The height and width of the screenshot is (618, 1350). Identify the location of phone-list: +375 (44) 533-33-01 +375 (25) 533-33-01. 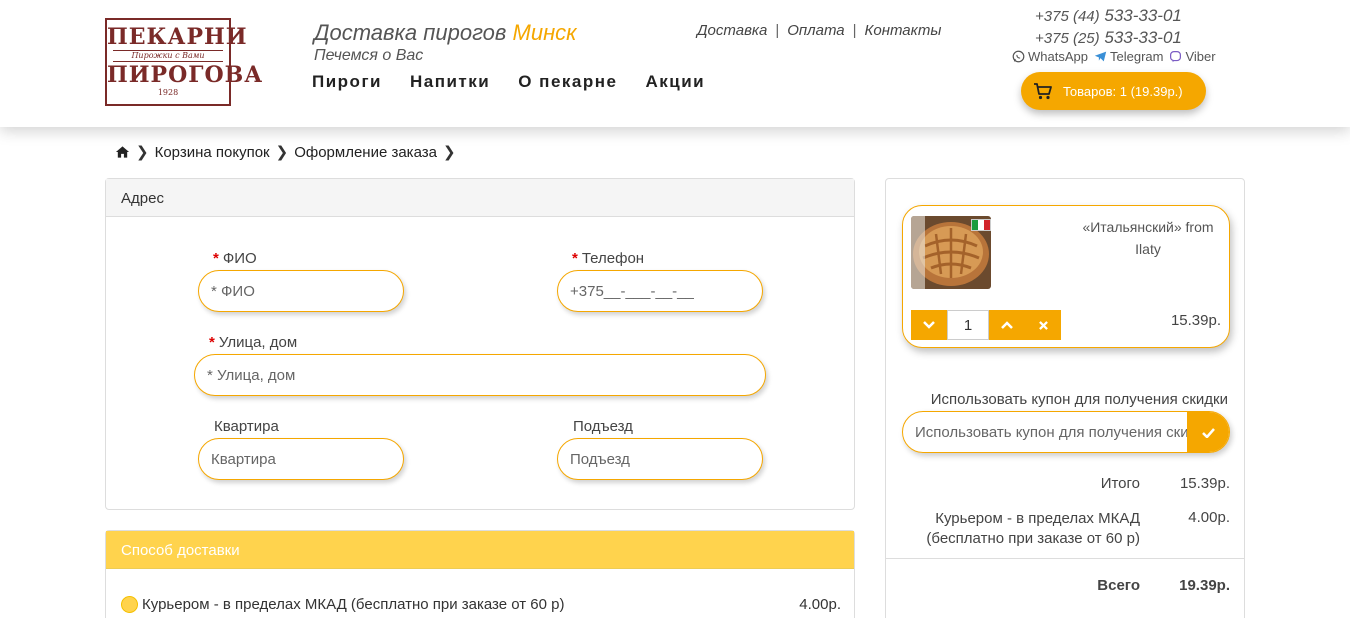
(1108, 27).